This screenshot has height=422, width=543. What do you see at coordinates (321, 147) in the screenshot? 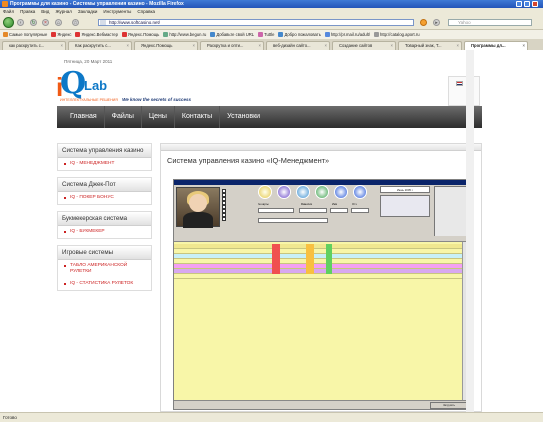
I see `main-panel-header` at bounding box center [321, 147].